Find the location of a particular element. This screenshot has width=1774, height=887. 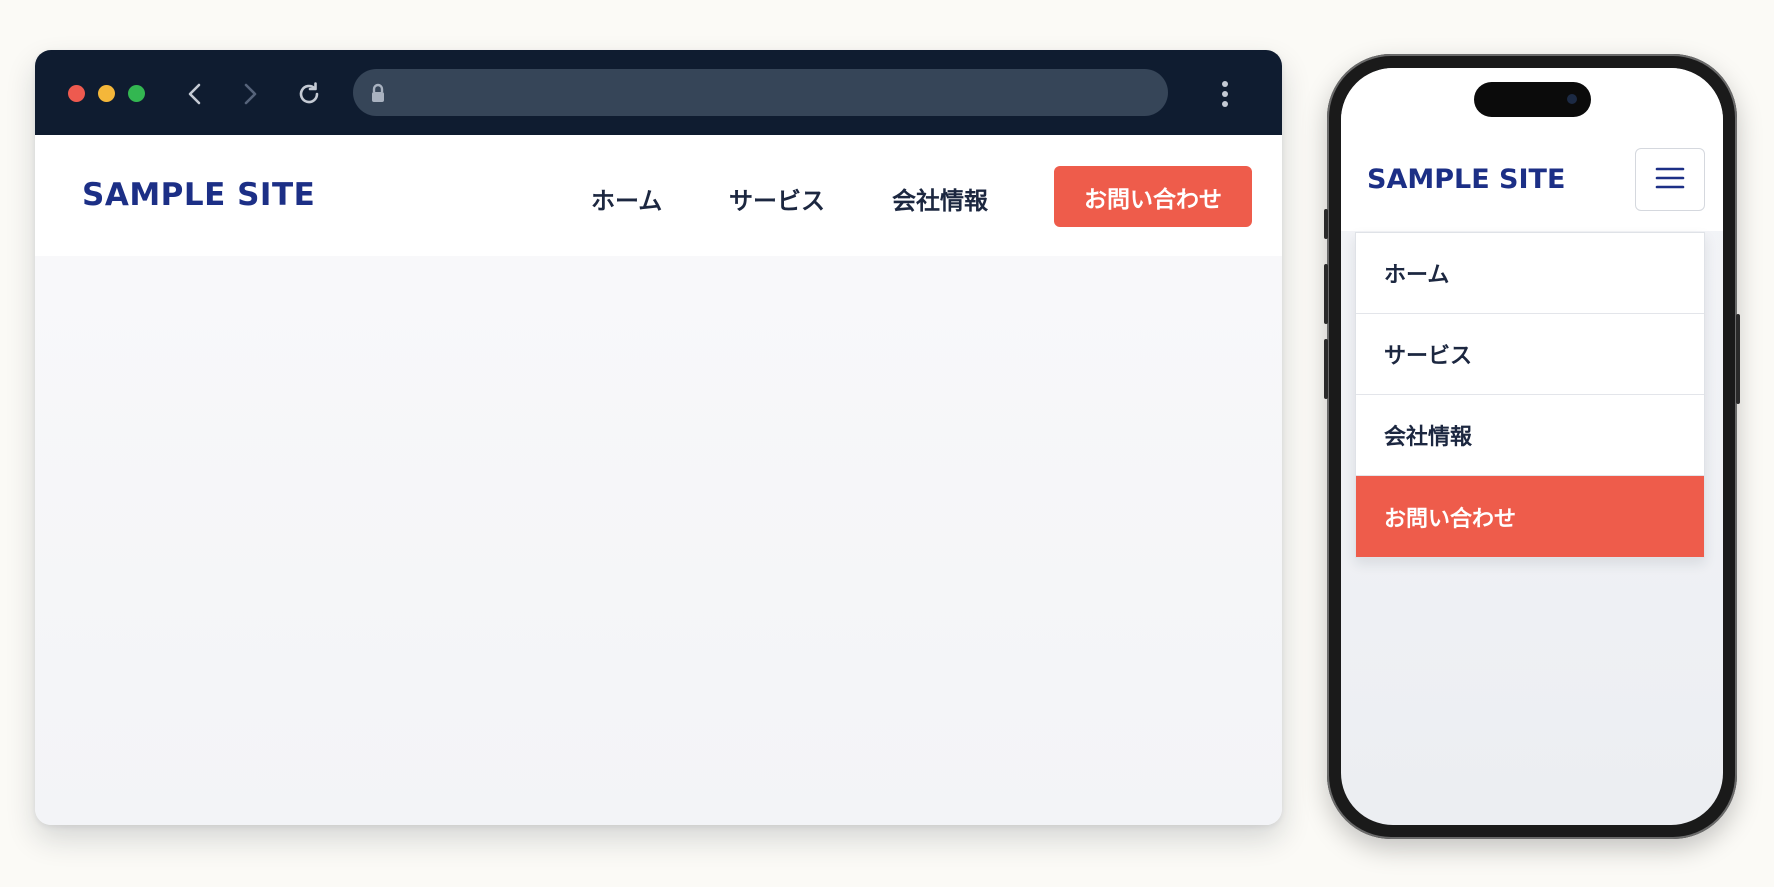

mobile-menu-item-company: 会社情報 is located at coordinates (1530, 435).